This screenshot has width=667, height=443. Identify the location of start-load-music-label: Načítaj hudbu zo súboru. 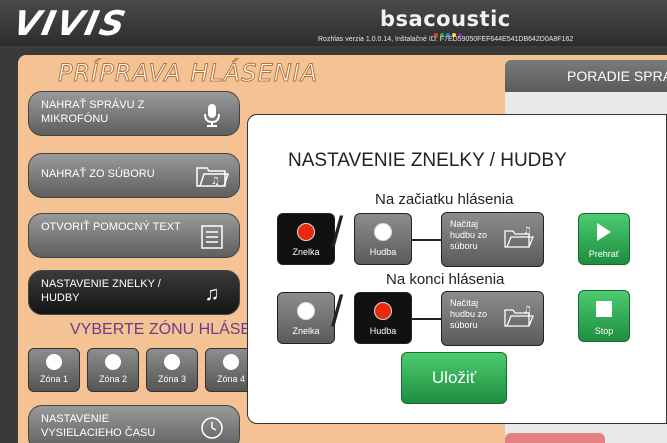
(469, 235).